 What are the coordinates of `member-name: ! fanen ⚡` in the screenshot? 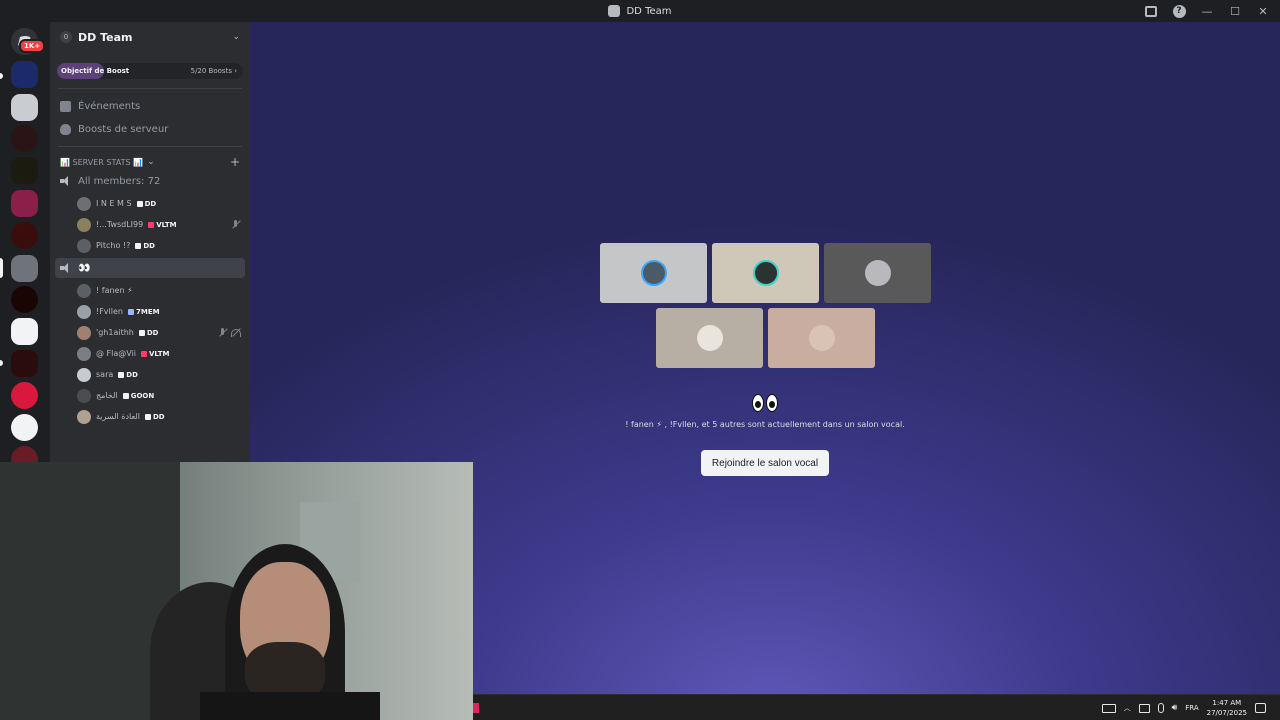 It's located at (114, 290).